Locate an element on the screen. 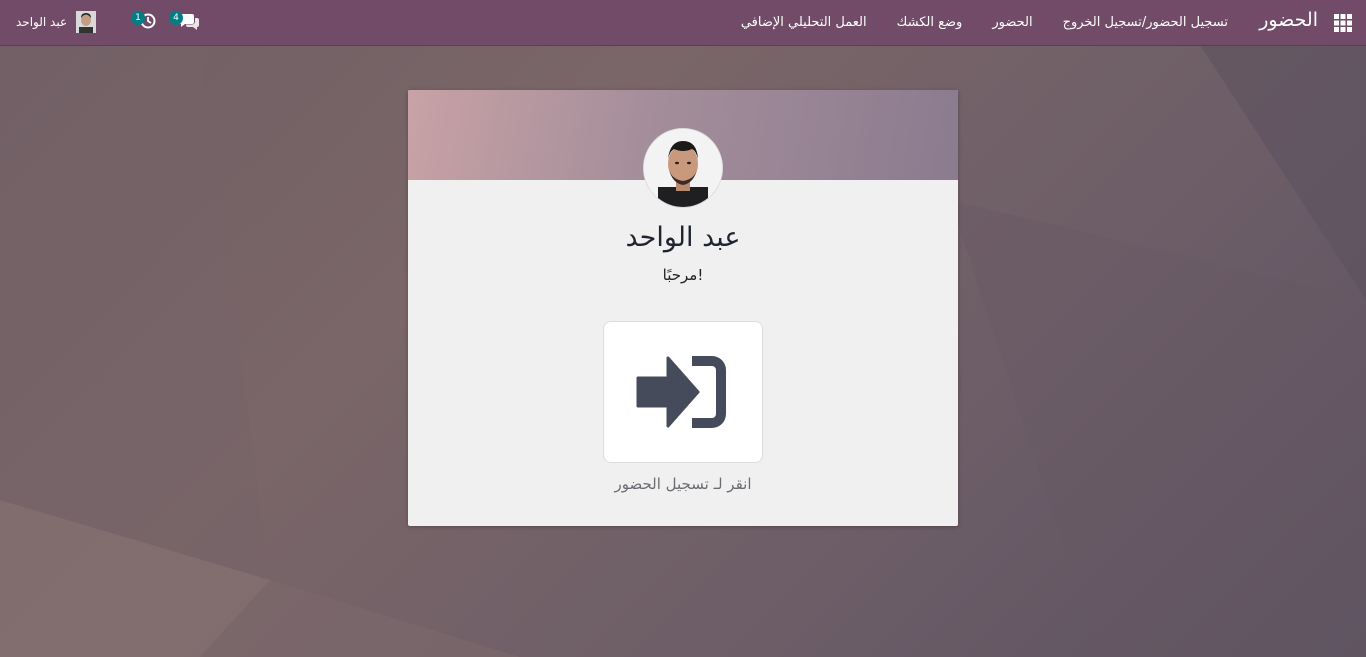  checkin-button is located at coordinates (683, 392).